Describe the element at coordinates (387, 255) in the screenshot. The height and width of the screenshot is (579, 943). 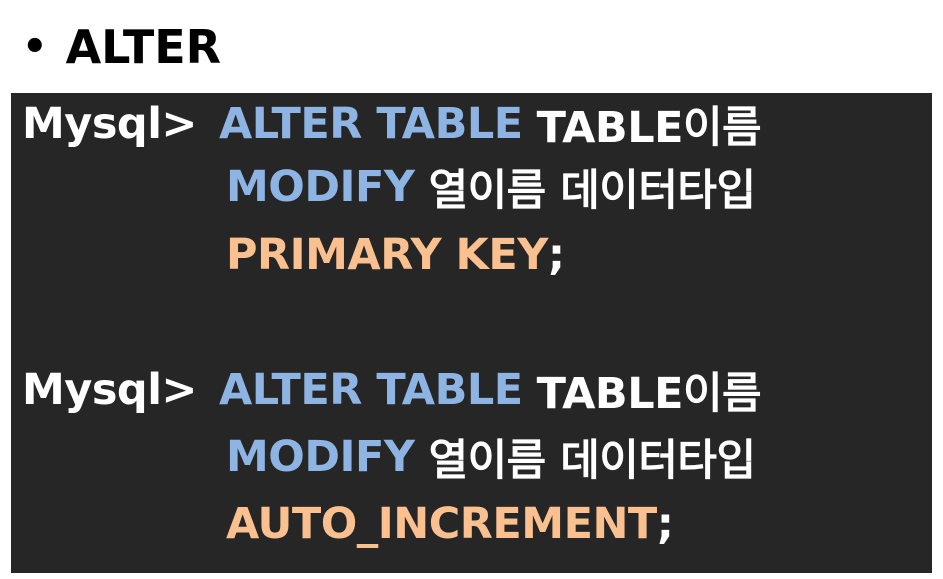
I see `sql-constraint: PRIMARY KEY` at that location.